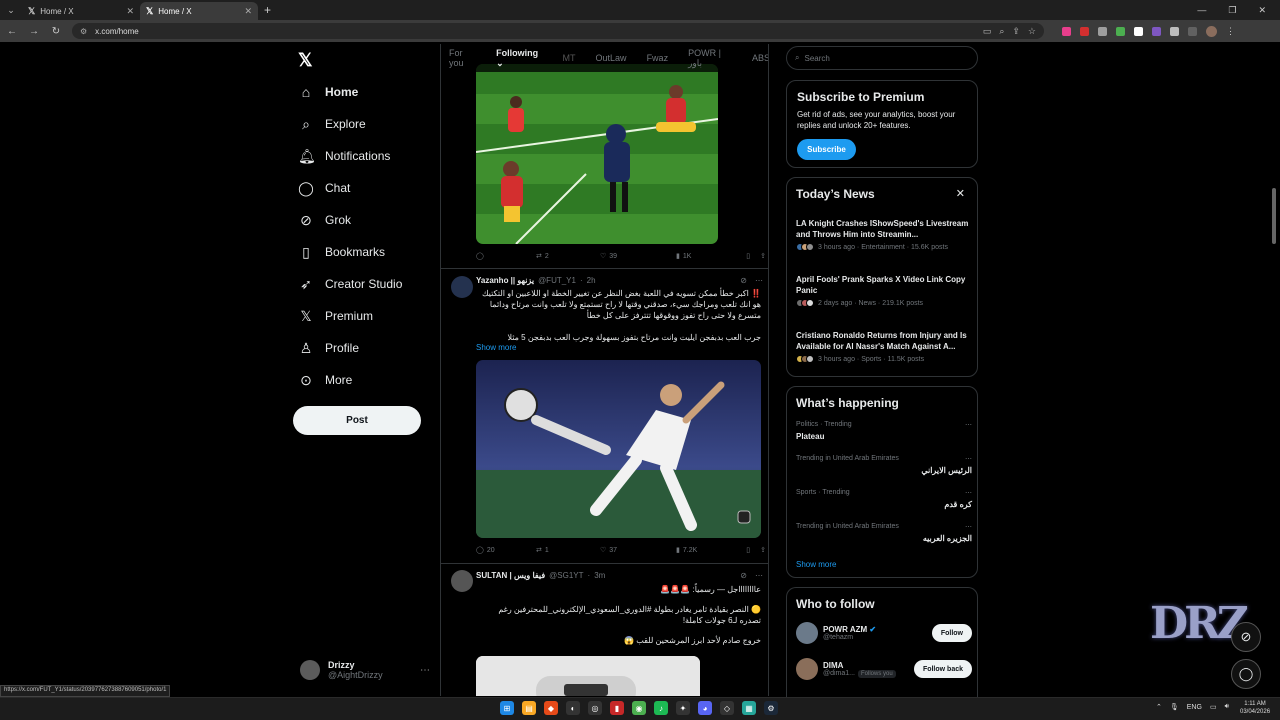 This screenshot has width=1280, height=720. What do you see at coordinates (826, 149) in the screenshot?
I see `subscribe-button: Subscribe` at bounding box center [826, 149].